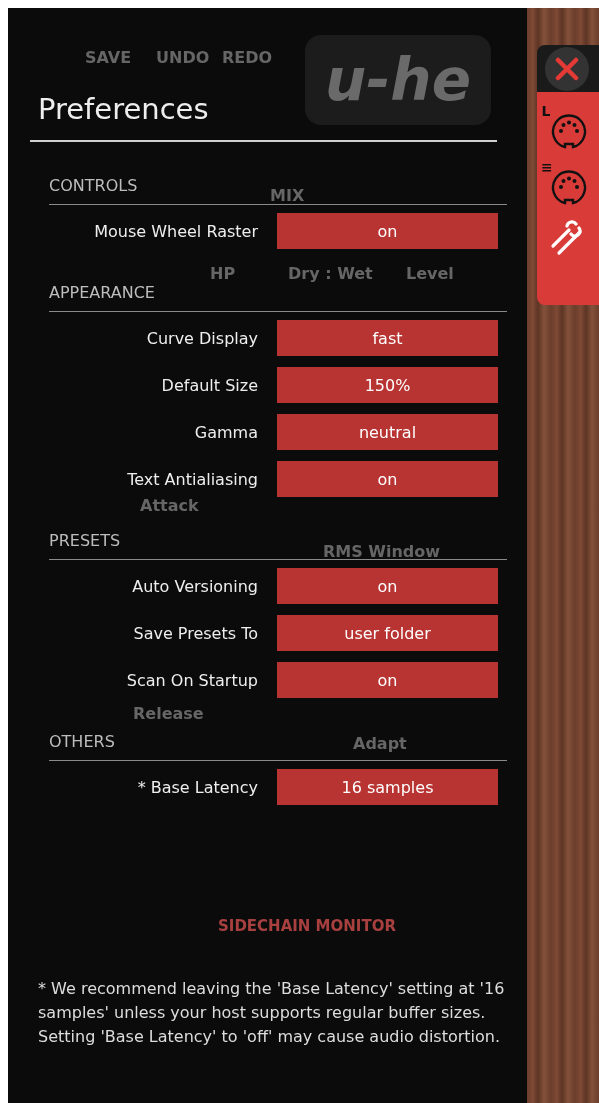  What do you see at coordinates (387, 787) in the screenshot?
I see `setting-value-button: 16 samples` at bounding box center [387, 787].